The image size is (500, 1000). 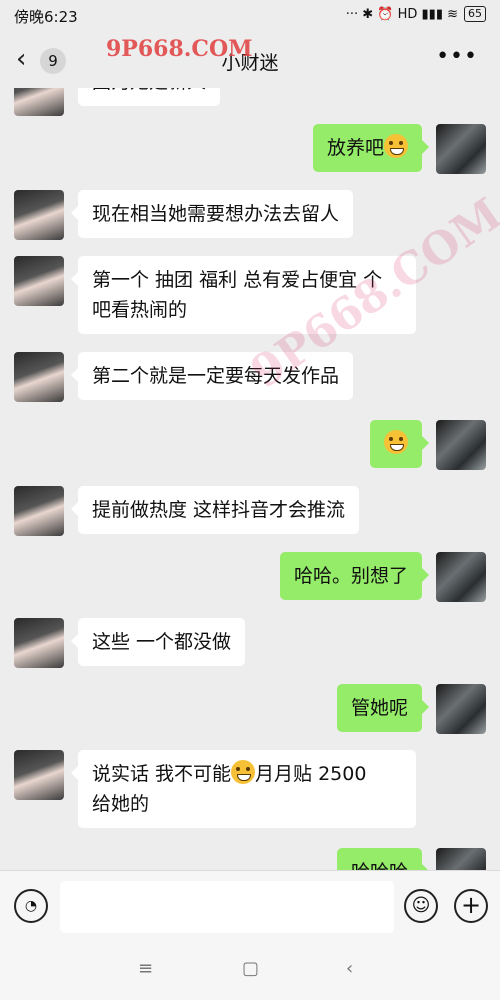 What do you see at coordinates (121, 804) in the screenshot?
I see `message-text: 给她的` at bounding box center [121, 804].